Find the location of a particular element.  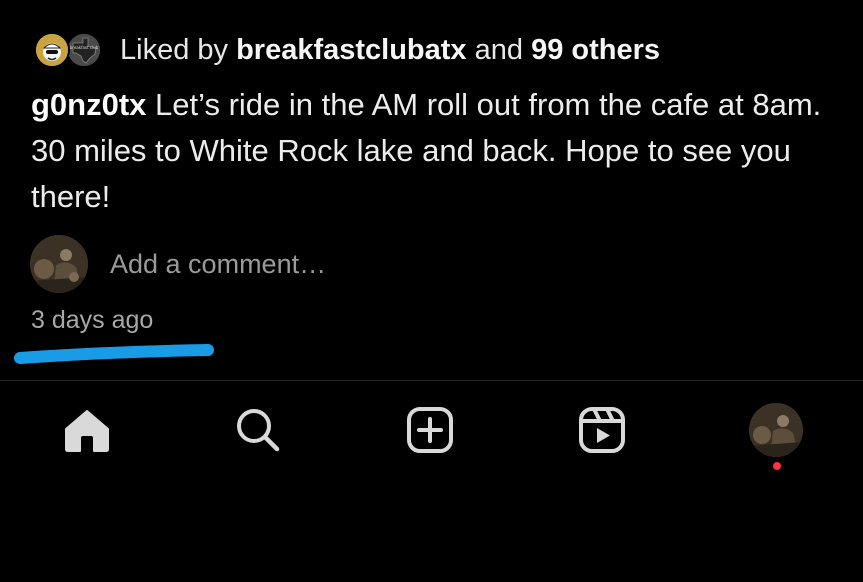

liker-avatars: breakfast club is located at coordinates (70, 50).